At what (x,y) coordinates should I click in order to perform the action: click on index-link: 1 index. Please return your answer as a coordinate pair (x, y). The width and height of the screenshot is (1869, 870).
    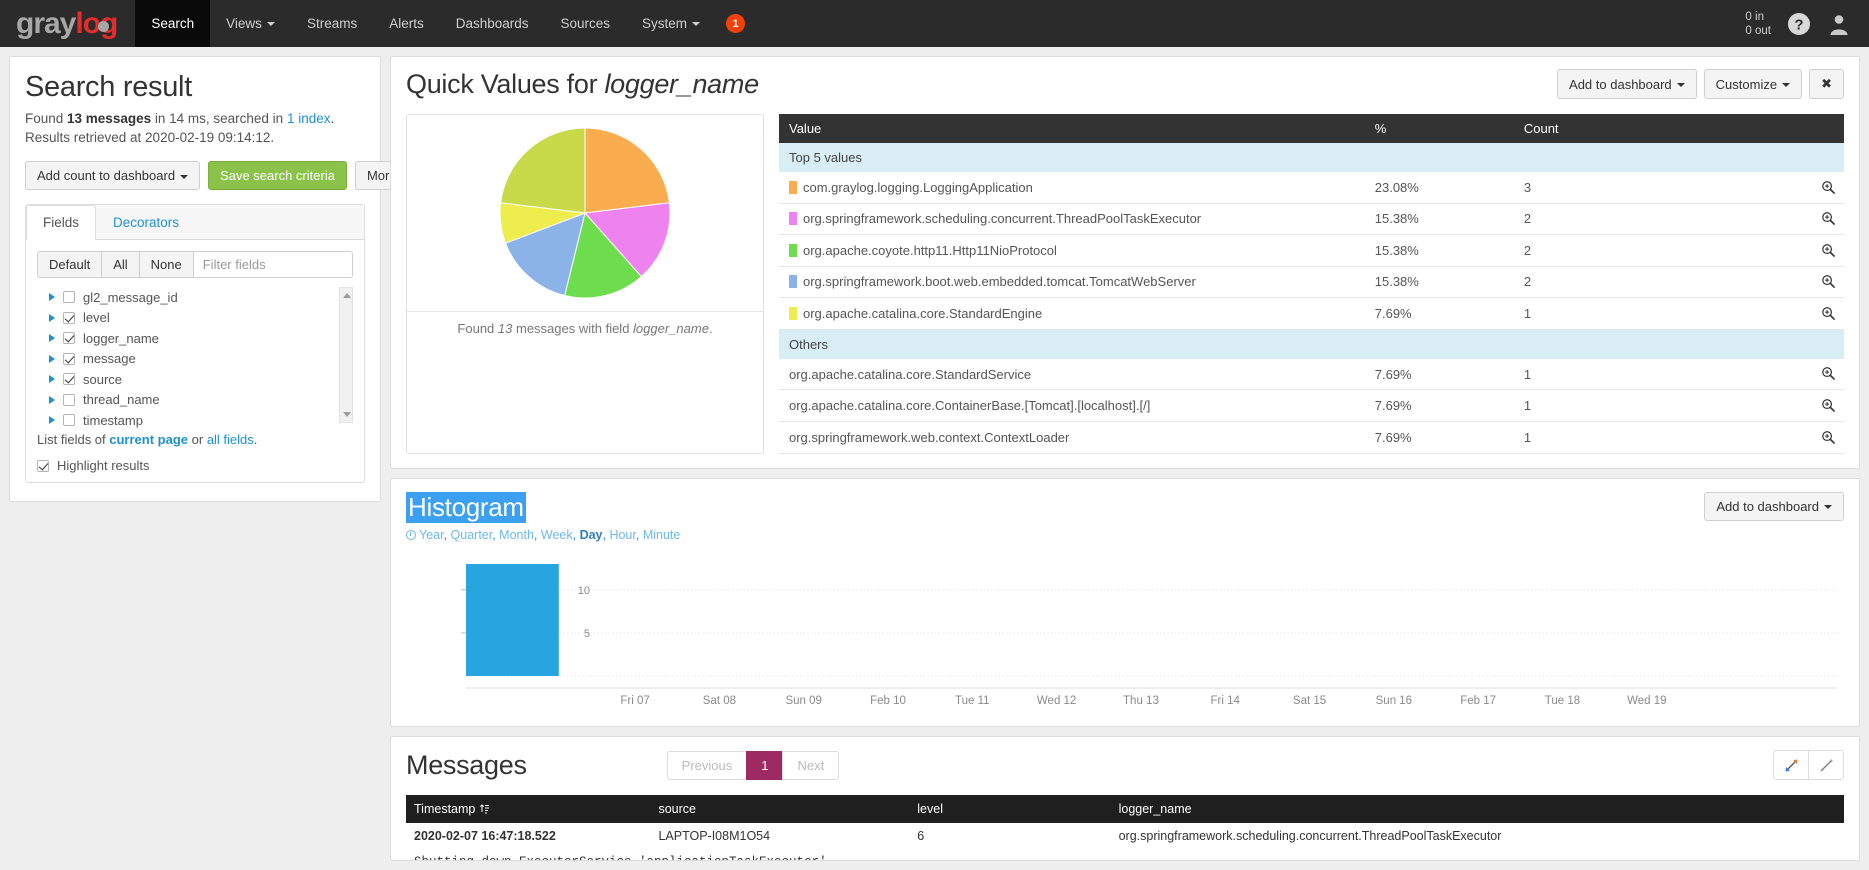
    Looking at the image, I should click on (309, 118).